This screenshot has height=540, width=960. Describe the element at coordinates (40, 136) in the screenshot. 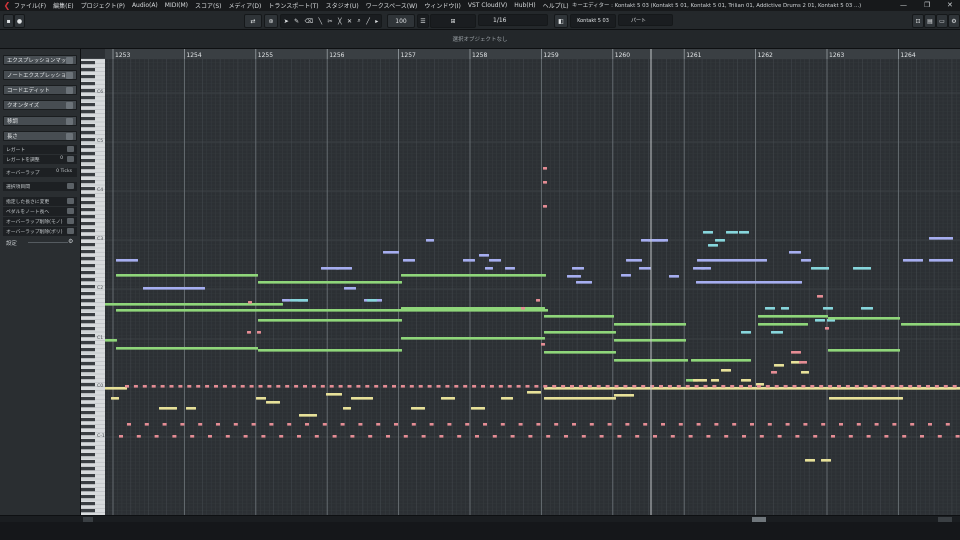

I see `section-length: 長さ` at that location.